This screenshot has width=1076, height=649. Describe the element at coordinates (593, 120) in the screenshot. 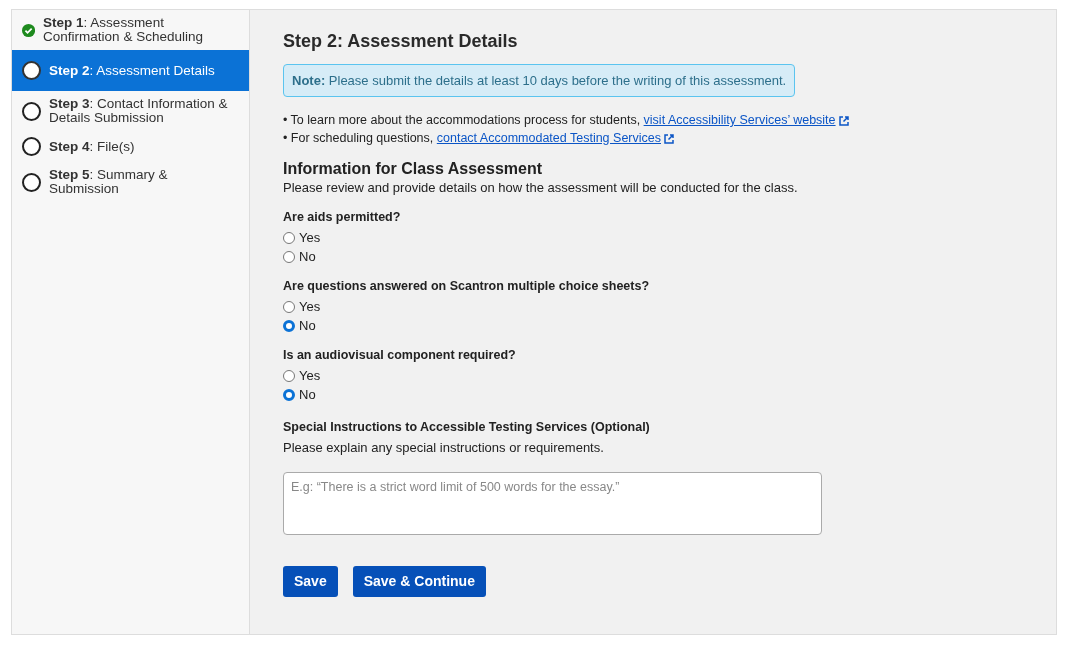

I see `info-text: • To learn more about the accommodations process for students, visit Accessibility Services’ website` at that location.